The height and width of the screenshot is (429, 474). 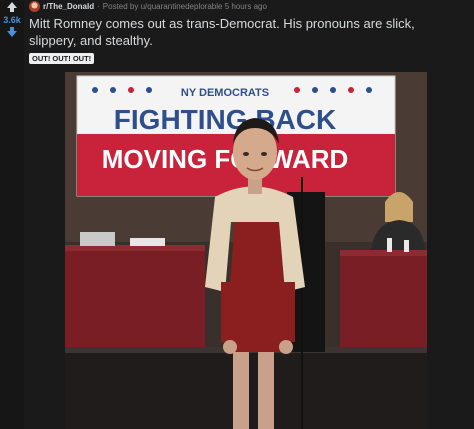 I want to click on vote-score: 3.6k, so click(x=12, y=20).